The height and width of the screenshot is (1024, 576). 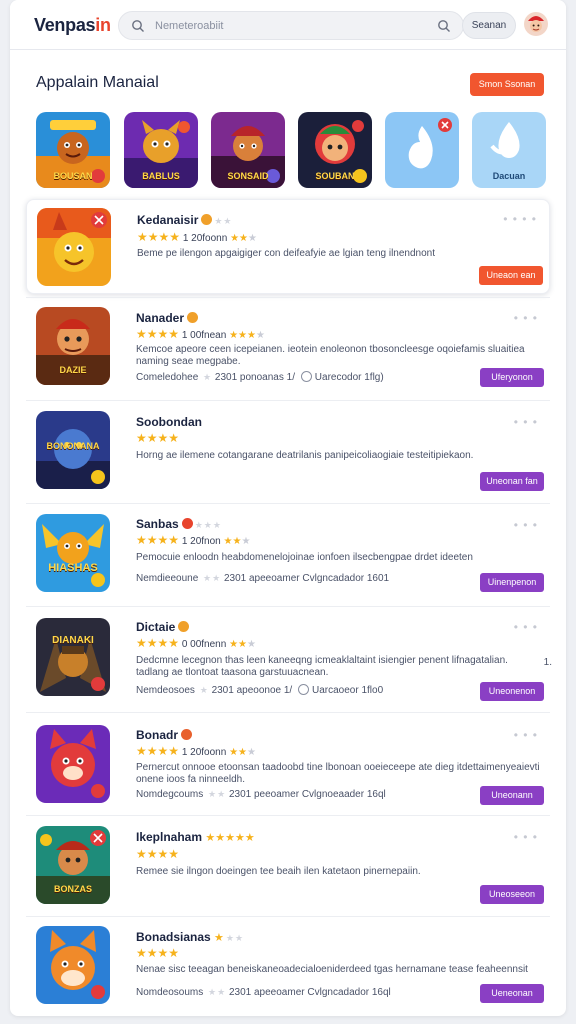 I want to click on featured-game-tile, so click(x=422, y=150).